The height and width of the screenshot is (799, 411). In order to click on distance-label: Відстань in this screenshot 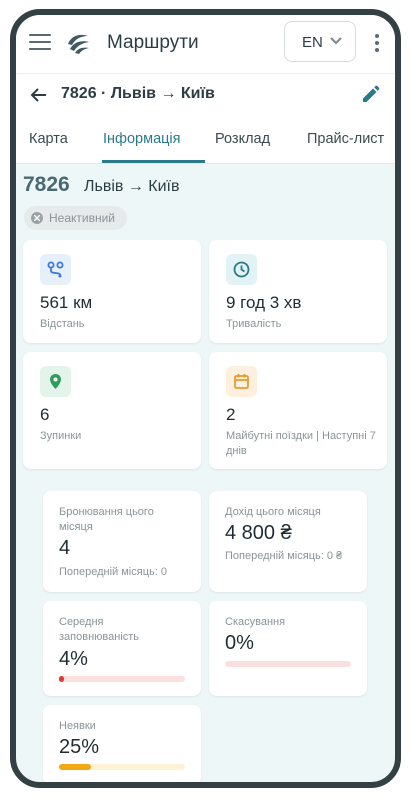, I will do `click(62, 324)`.